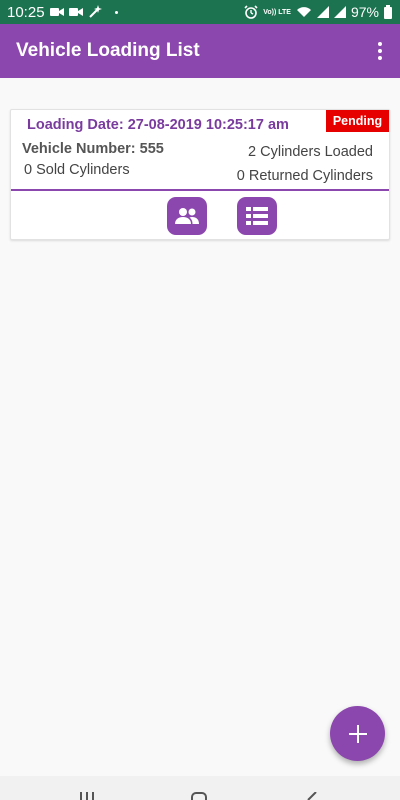  Describe the element at coordinates (388, 12) in the screenshot. I see `battery-icon` at that location.